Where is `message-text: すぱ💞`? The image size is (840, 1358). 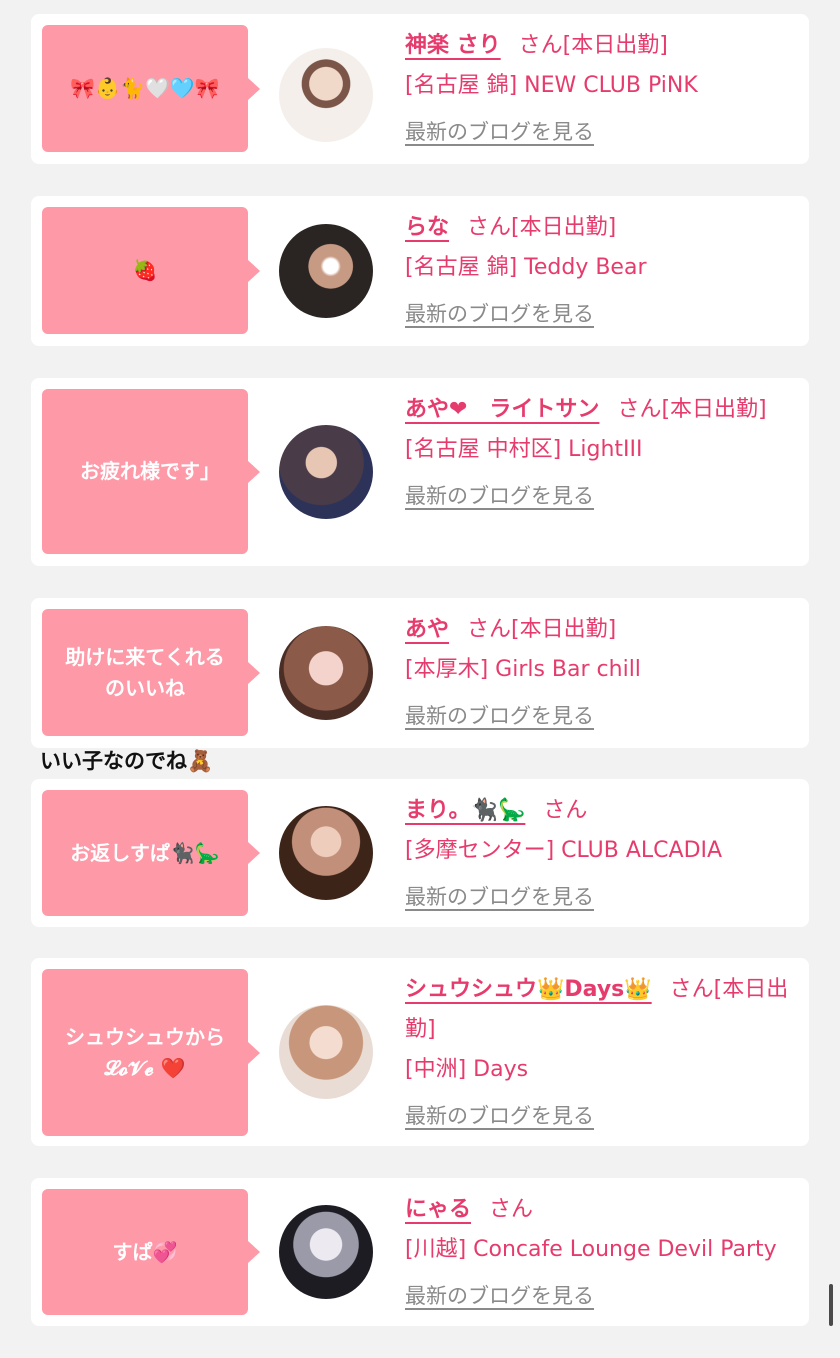 message-text: すぱ💞 is located at coordinates (145, 1251).